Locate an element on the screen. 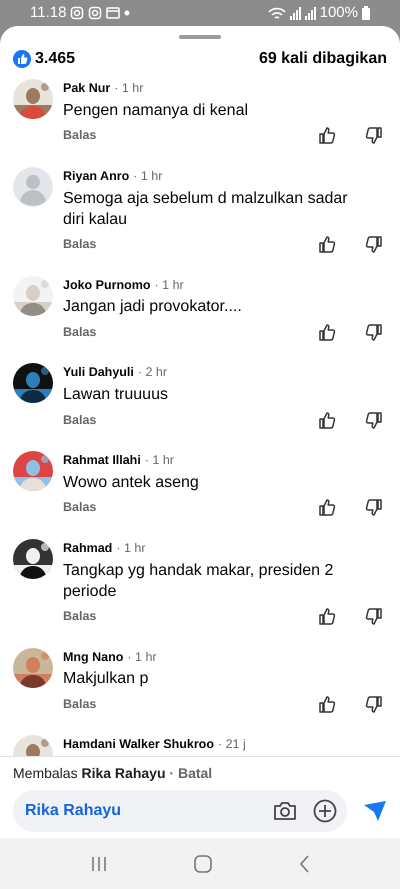 Image resolution: width=400 pixels, height=889 pixels. commenter-name: Joko Purnomo is located at coordinates (107, 285).